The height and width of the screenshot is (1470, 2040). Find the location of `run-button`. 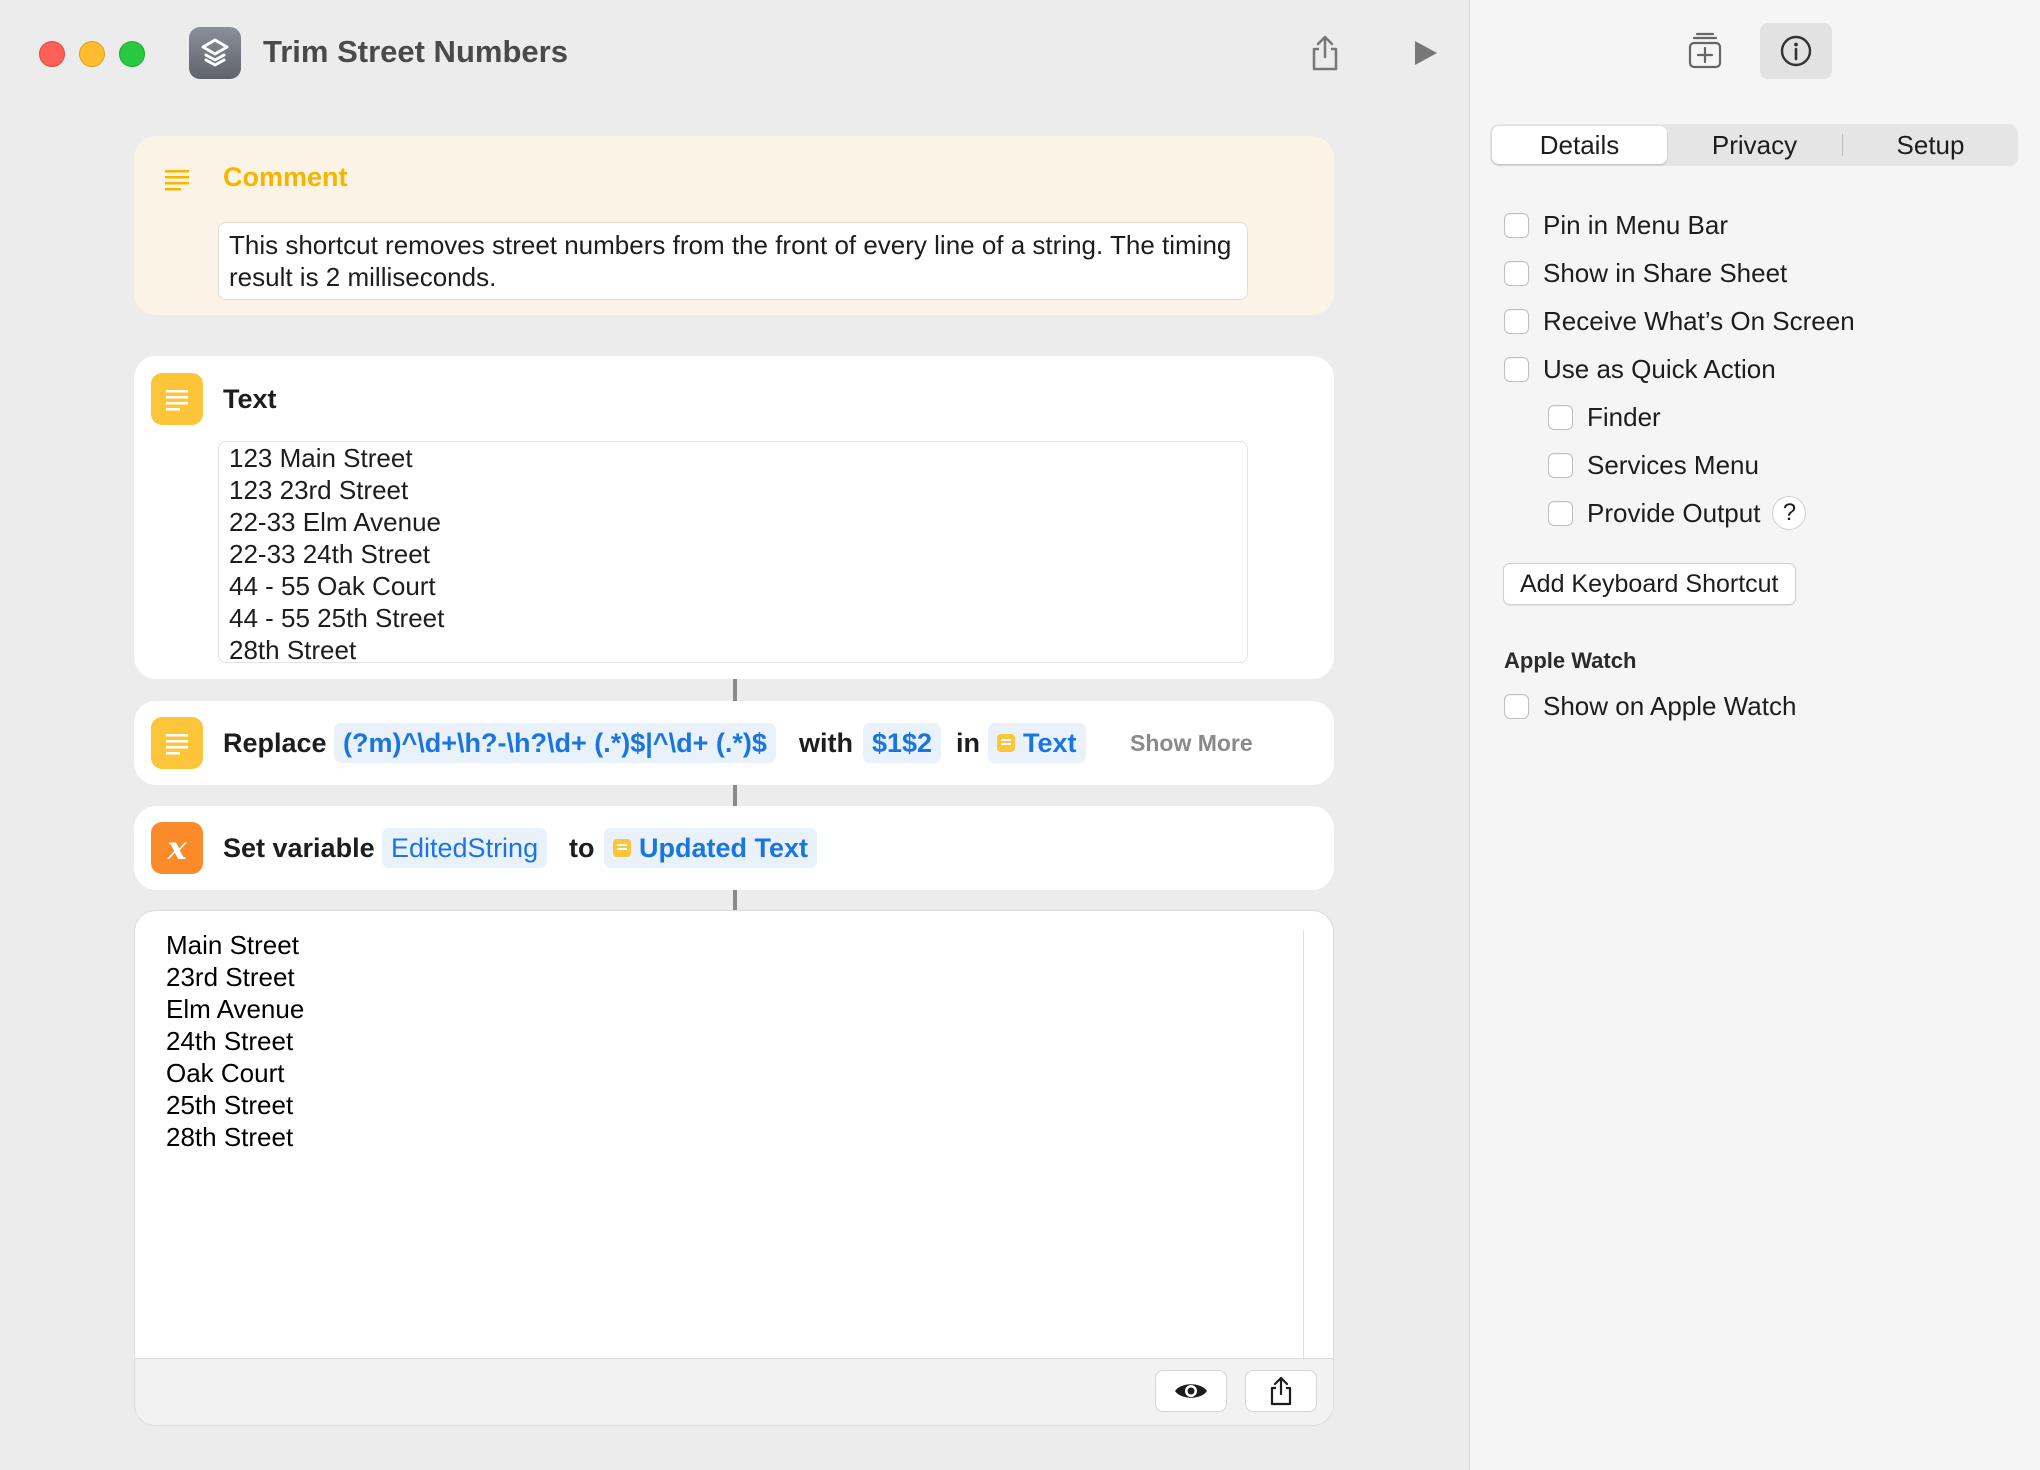

run-button is located at coordinates (1425, 53).